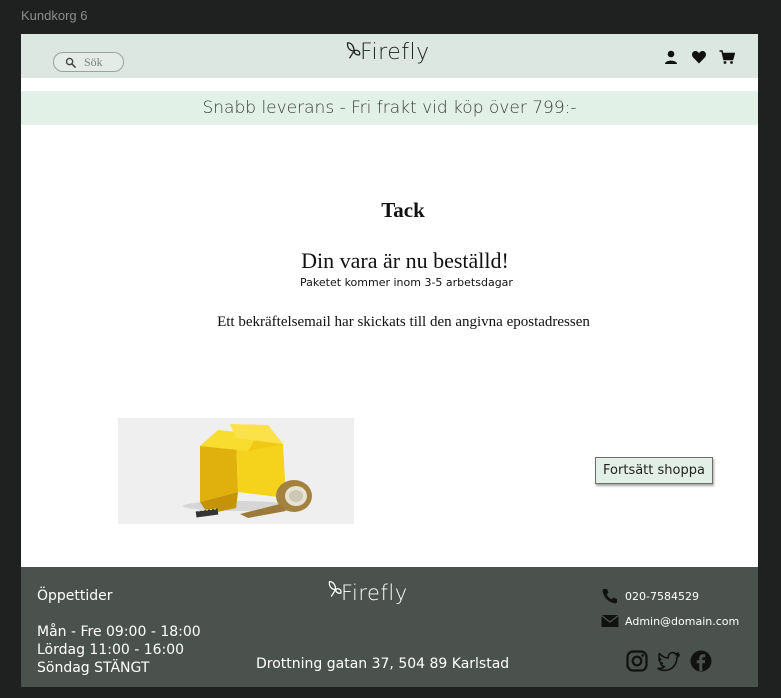  I want to click on hours-saturday: Lördag 11:00 - 16:00, so click(111, 650).